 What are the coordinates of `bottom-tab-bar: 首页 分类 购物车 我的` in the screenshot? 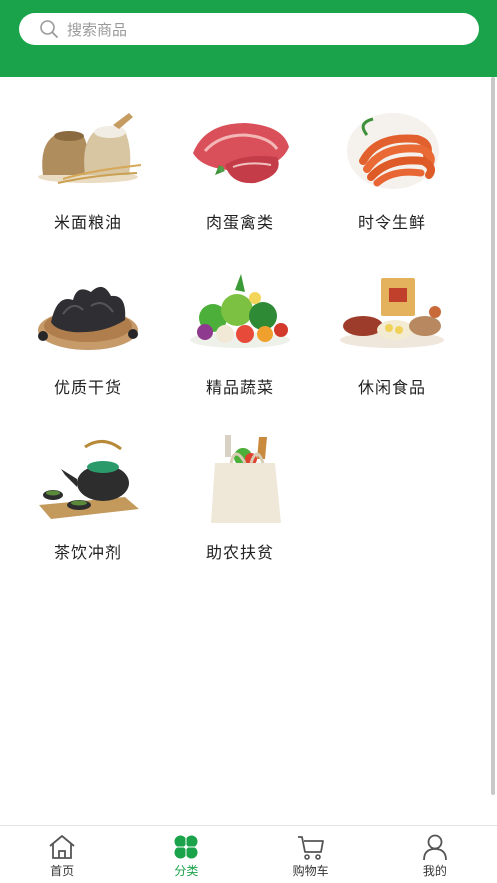 It's located at (248, 854).